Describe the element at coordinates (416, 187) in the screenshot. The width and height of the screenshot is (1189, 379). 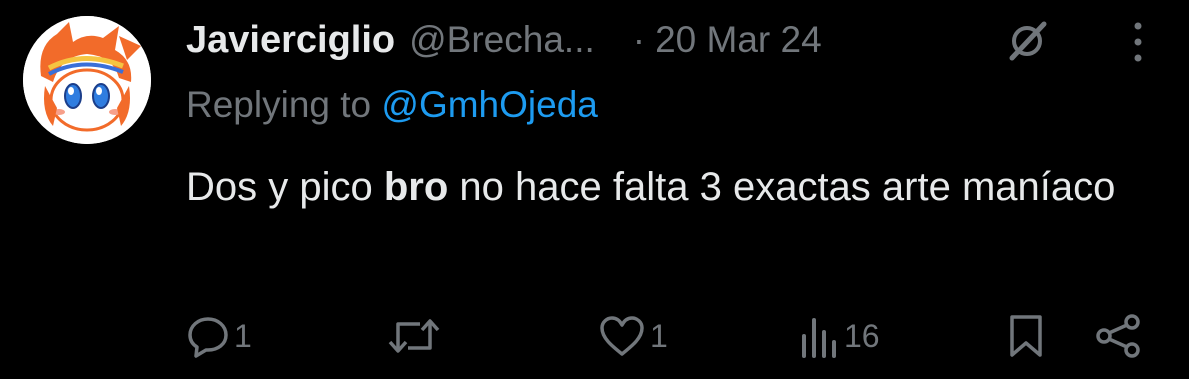
I see `tweet-text-bold: bro` at that location.